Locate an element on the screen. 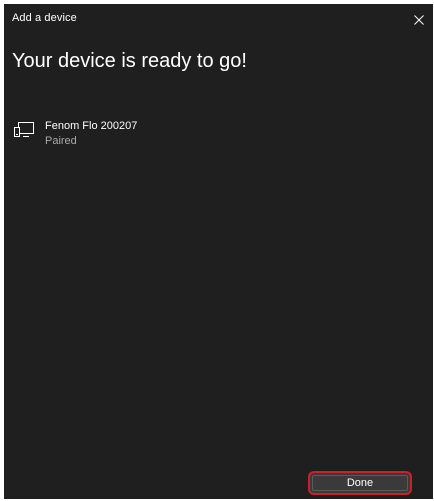  done-button: Done is located at coordinates (360, 483).